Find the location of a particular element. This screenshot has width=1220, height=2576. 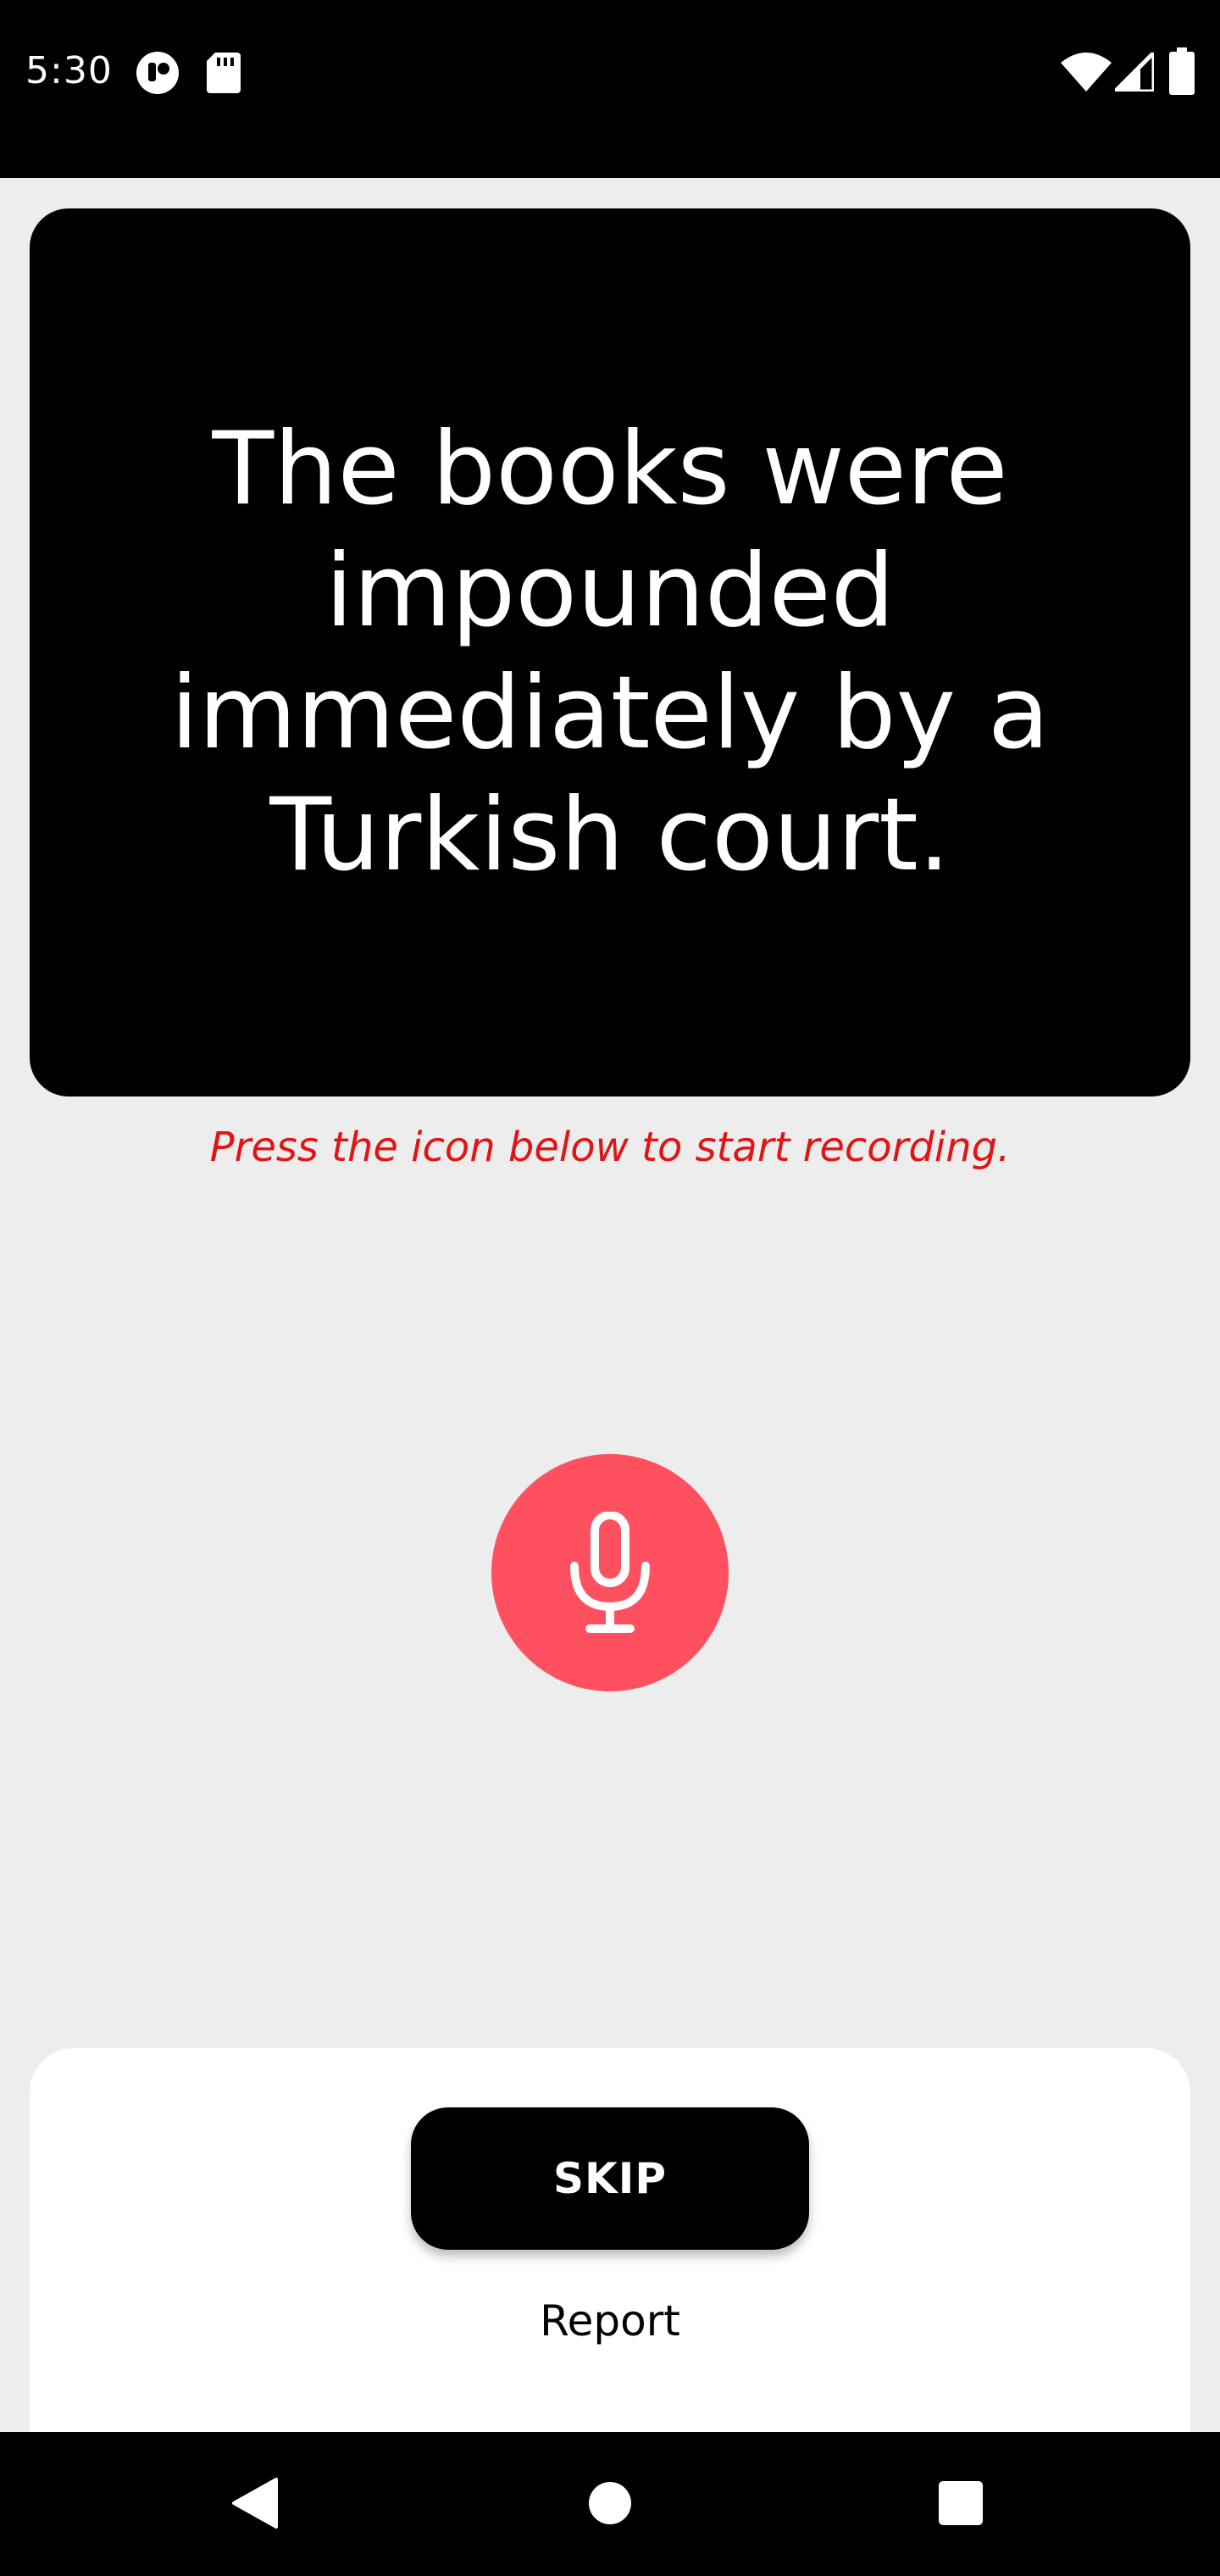

status-bar: 5:30 is located at coordinates (610, 89).